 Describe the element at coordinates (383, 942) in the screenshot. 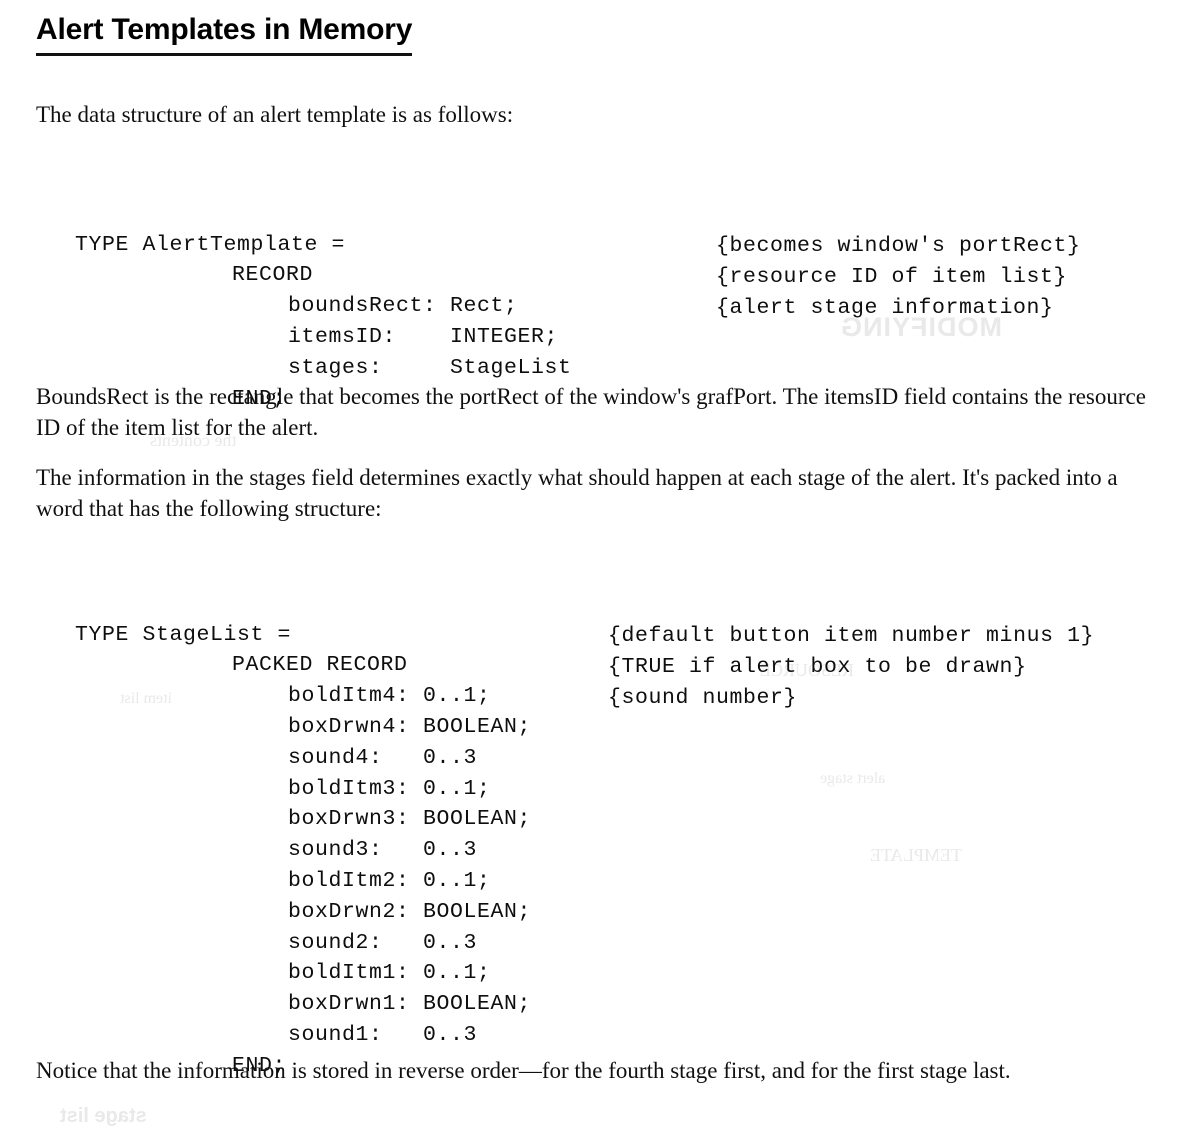

I see `code-line: sound2: 0..3` at that location.